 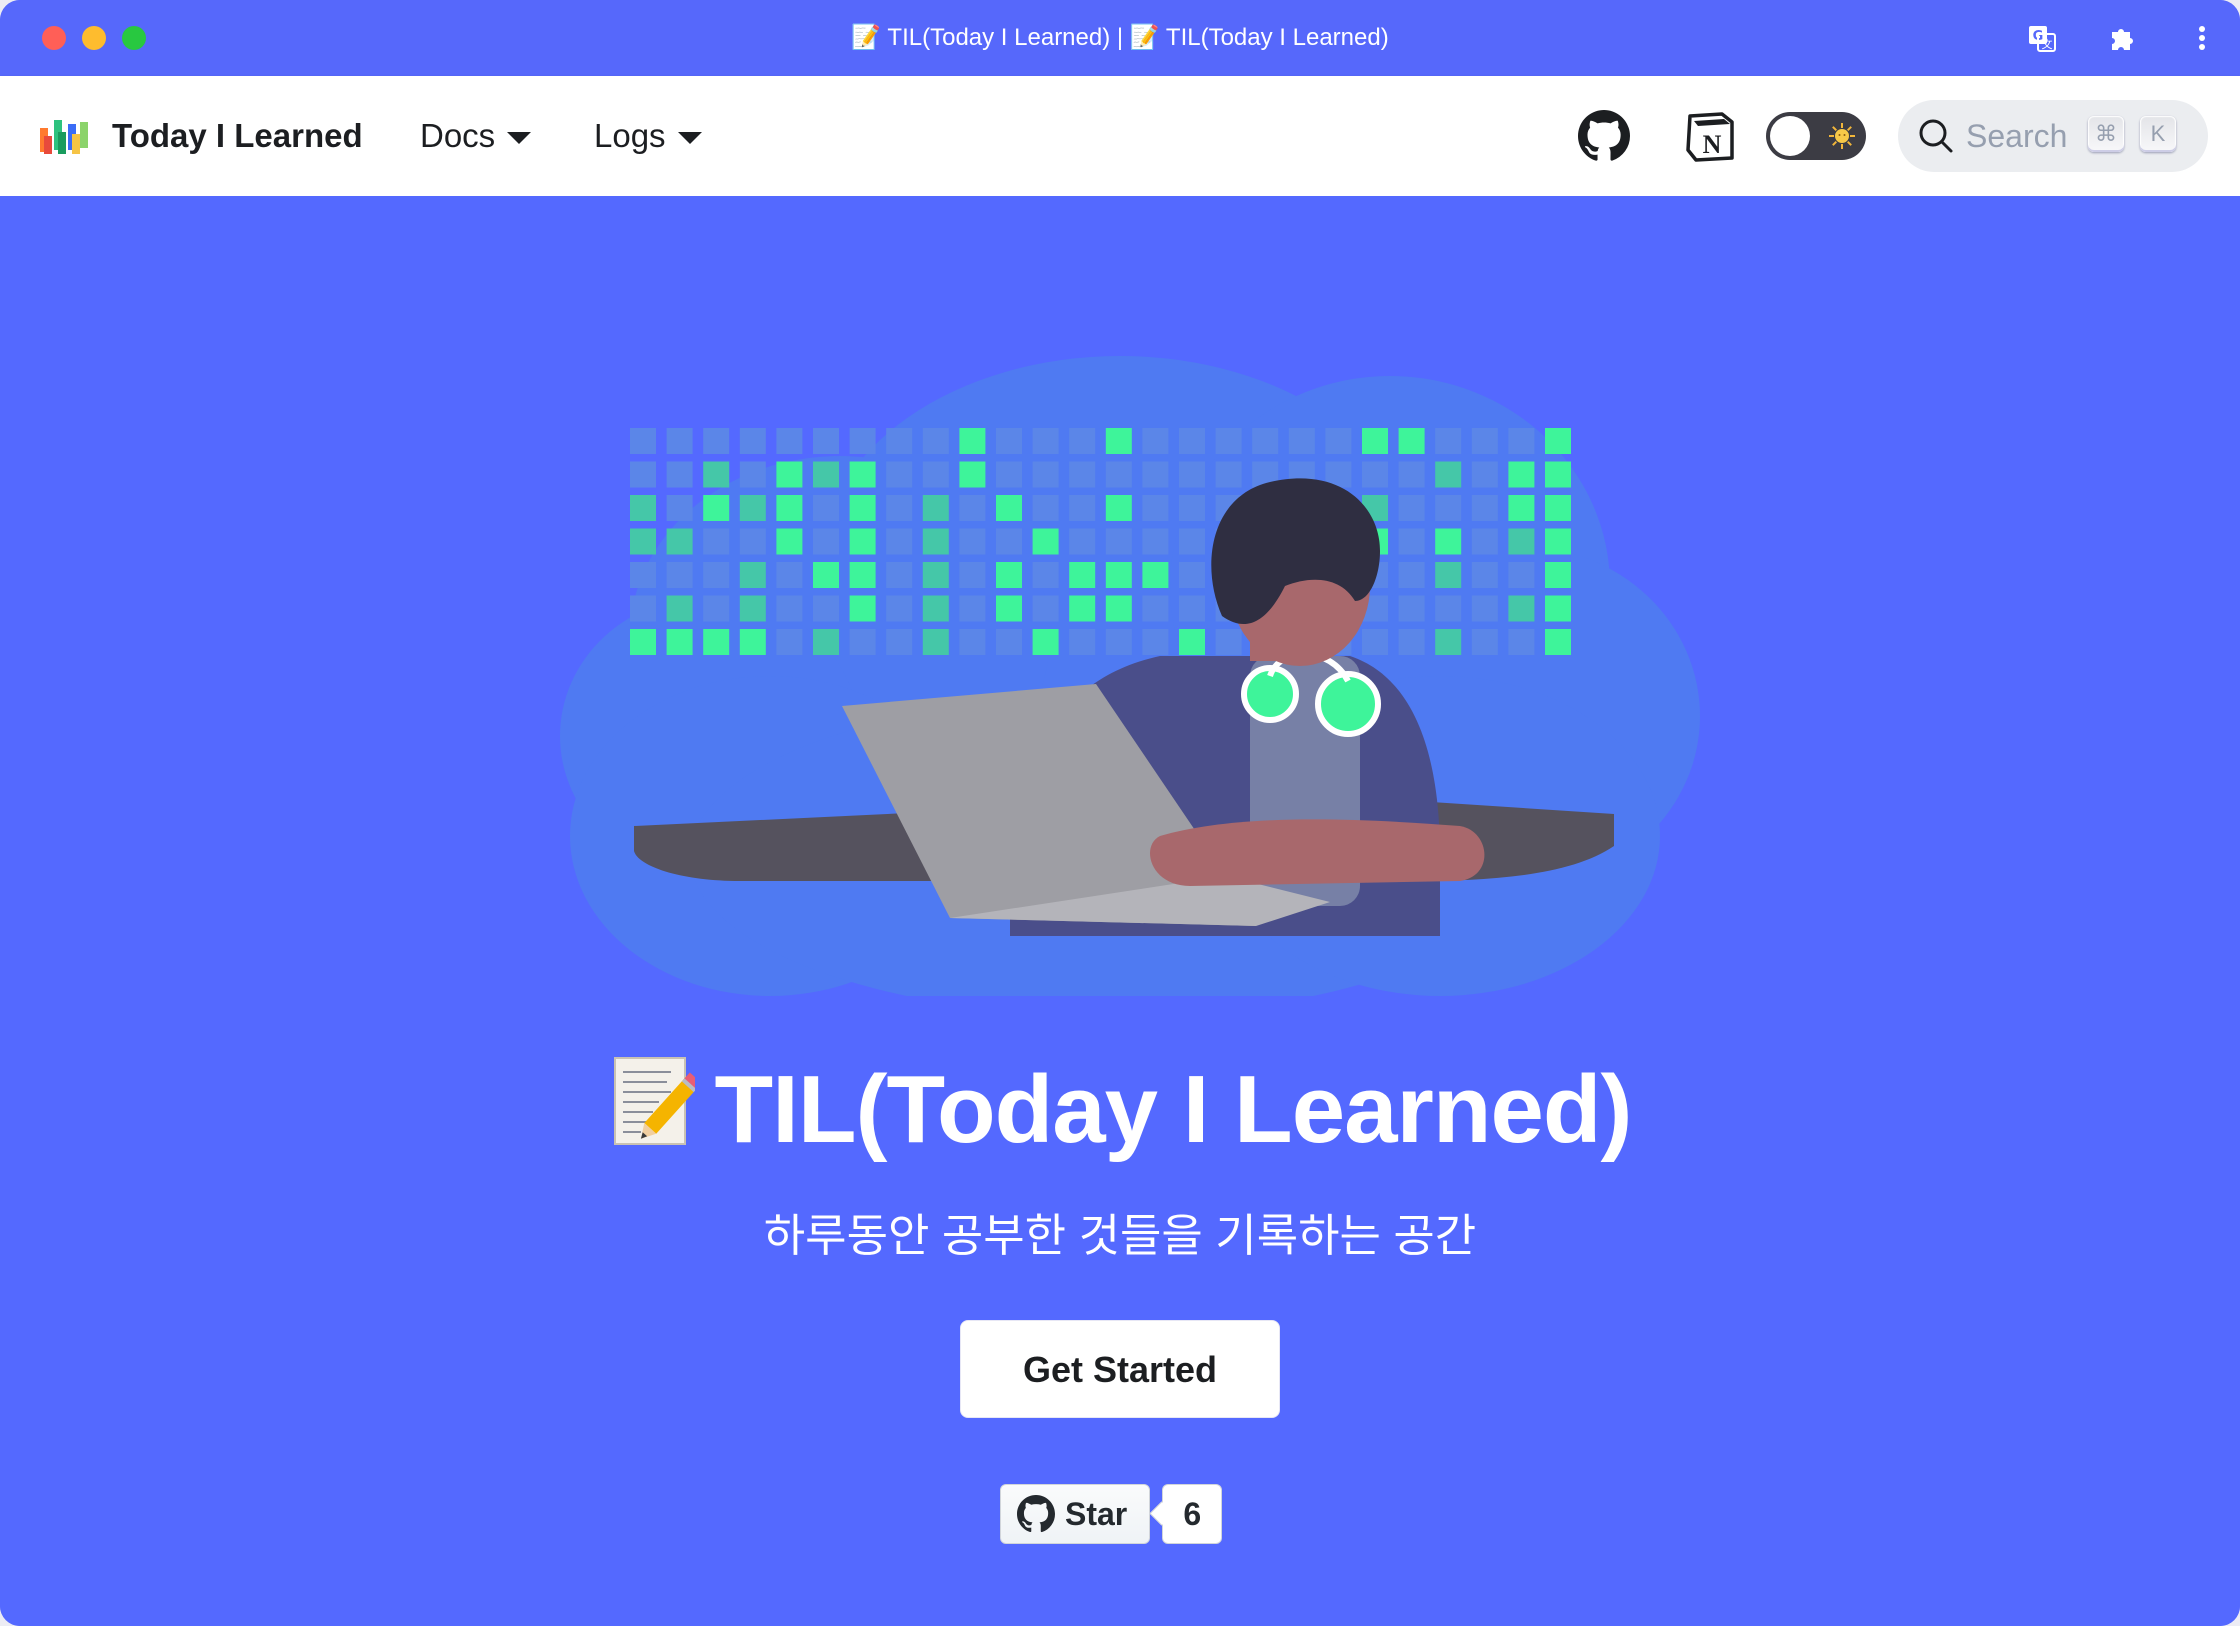 What do you see at coordinates (1710, 136) in the screenshot?
I see `notion-icon: N` at bounding box center [1710, 136].